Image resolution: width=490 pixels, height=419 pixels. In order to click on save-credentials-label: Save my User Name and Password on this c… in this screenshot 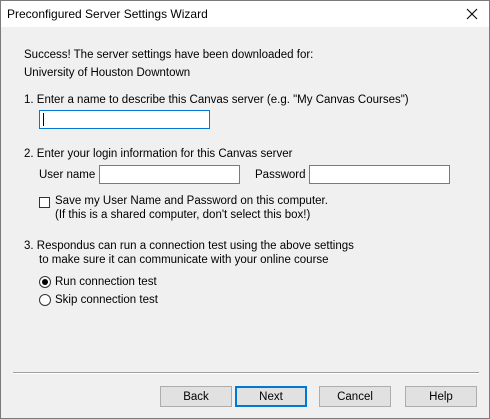, I will do `click(191, 201)`.